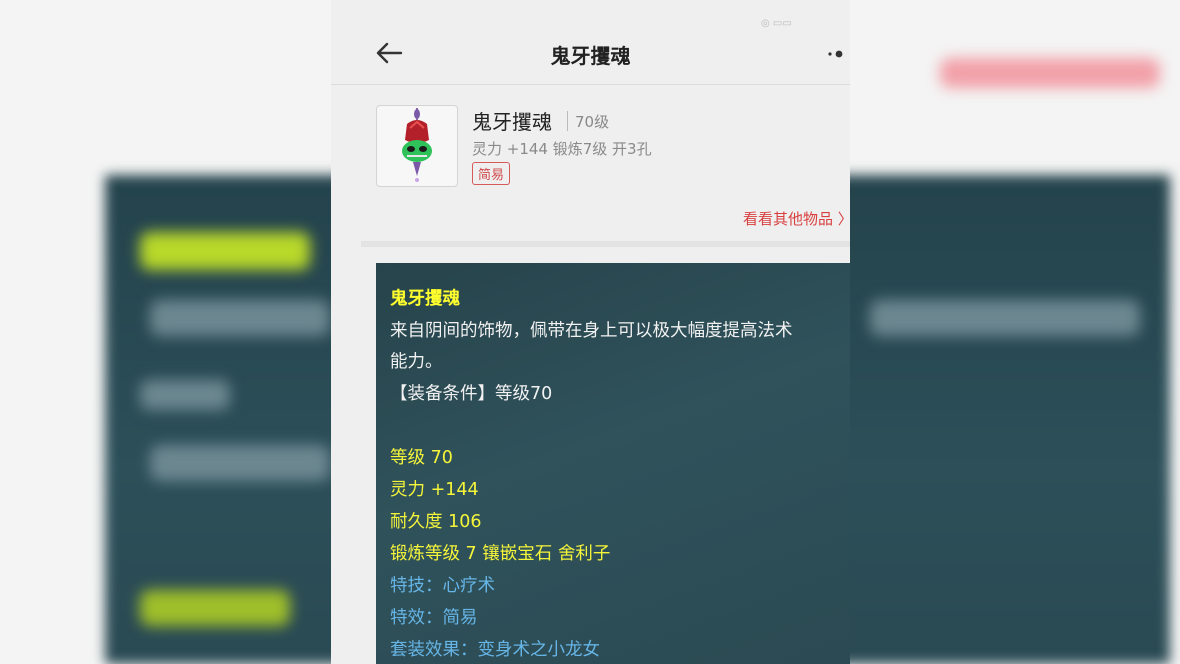 Image resolution: width=1180 pixels, height=664 pixels. Describe the element at coordinates (512, 122) in the screenshot. I see `item-name: 鬼牙攫魂` at that location.